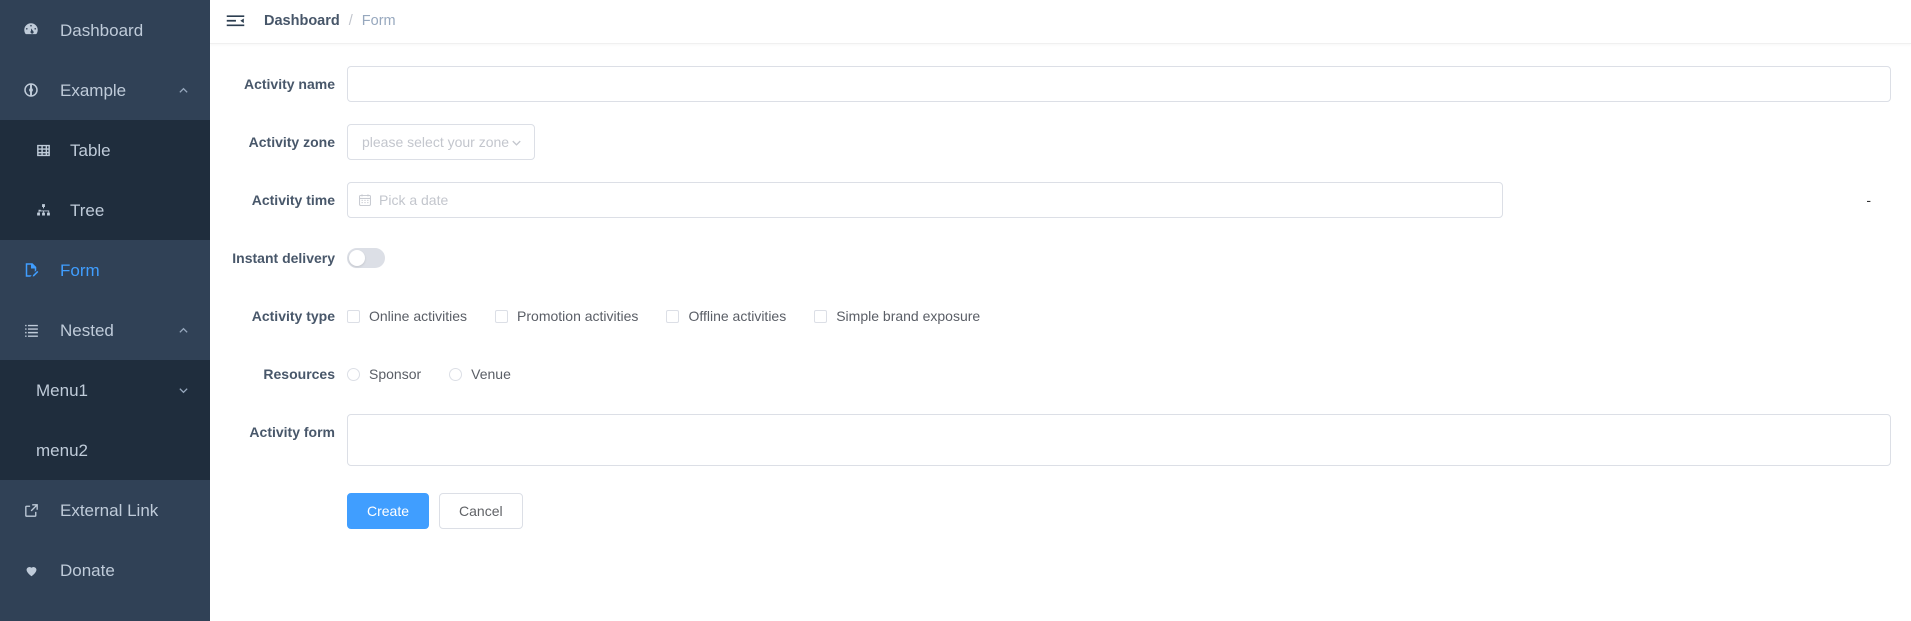 The image size is (1911, 621). I want to click on radio-label: Venue, so click(491, 374).